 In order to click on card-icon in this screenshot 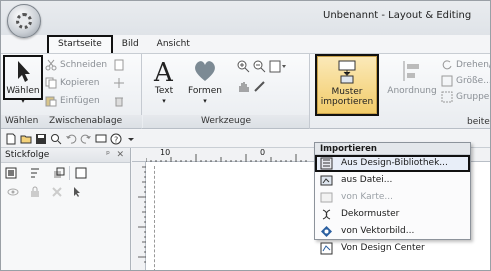, I will do `click(326, 197)`.